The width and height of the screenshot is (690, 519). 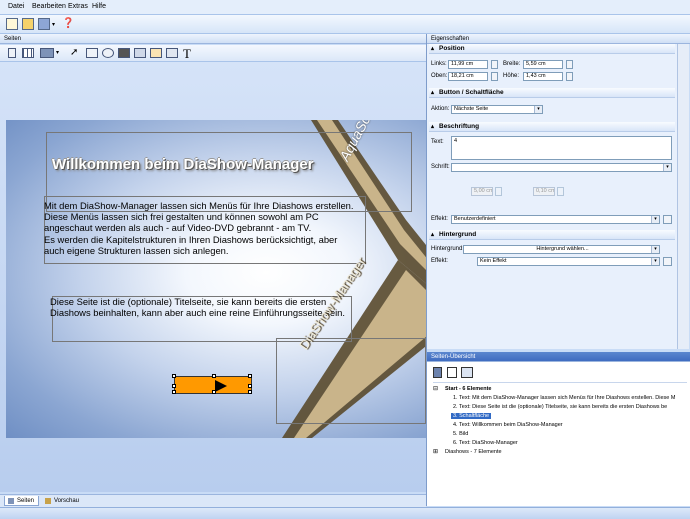 I want to click on tab-vorschau-label: Vorschau, so click(x=67, y=501).